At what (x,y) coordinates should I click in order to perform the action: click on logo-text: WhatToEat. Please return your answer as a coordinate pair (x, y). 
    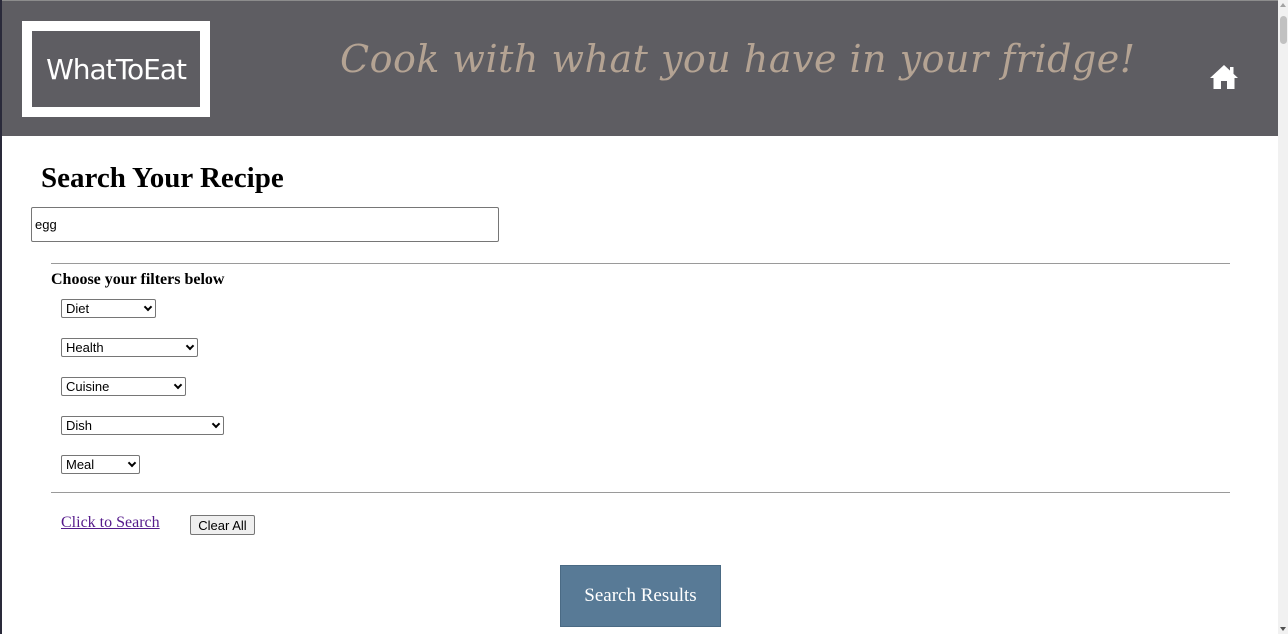
    Looking at the image, I should click on (116, 69).